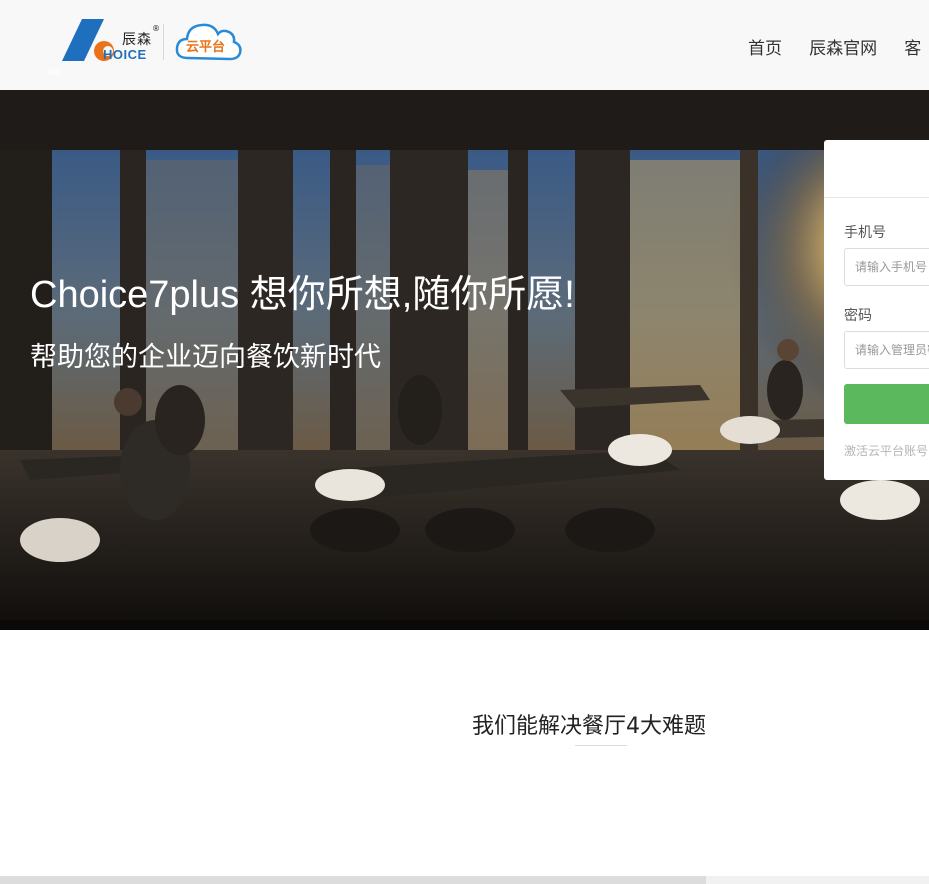  I want to click on section-divider, so click(601, 745).